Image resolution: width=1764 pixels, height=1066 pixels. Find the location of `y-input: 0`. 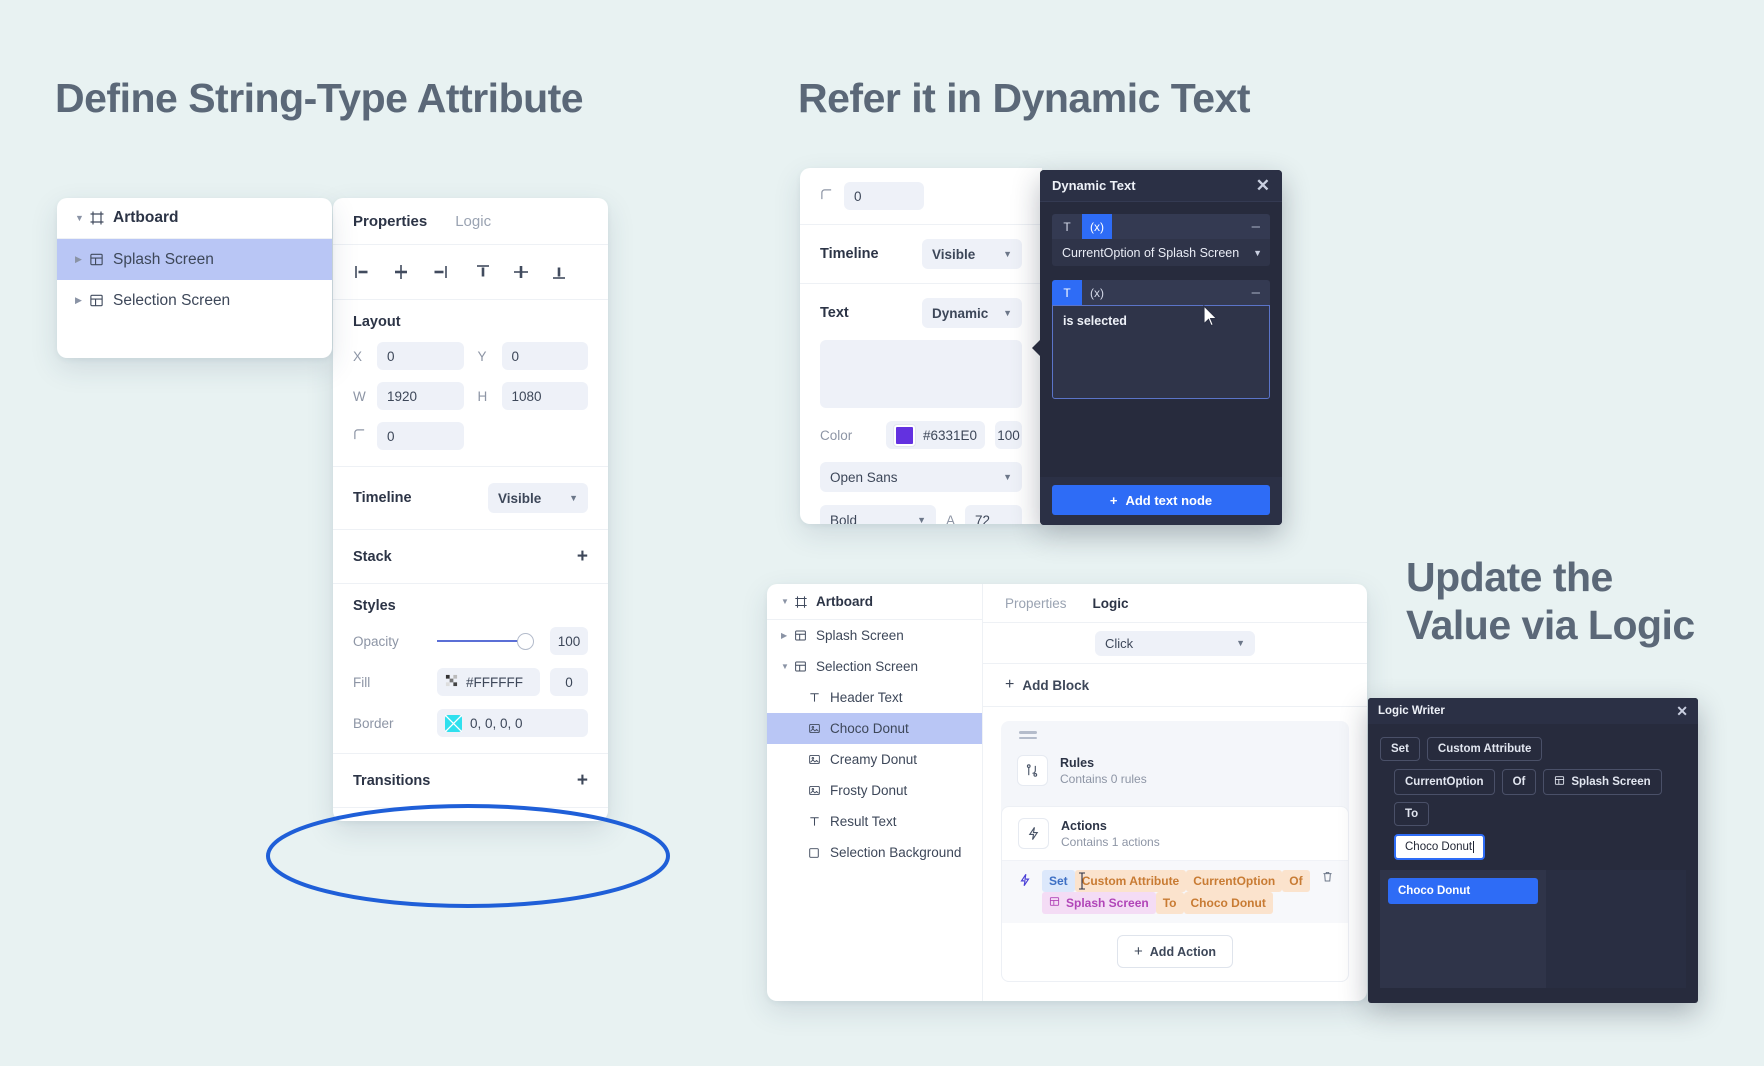

y-input: 0 is located at coordinates (544, 356).